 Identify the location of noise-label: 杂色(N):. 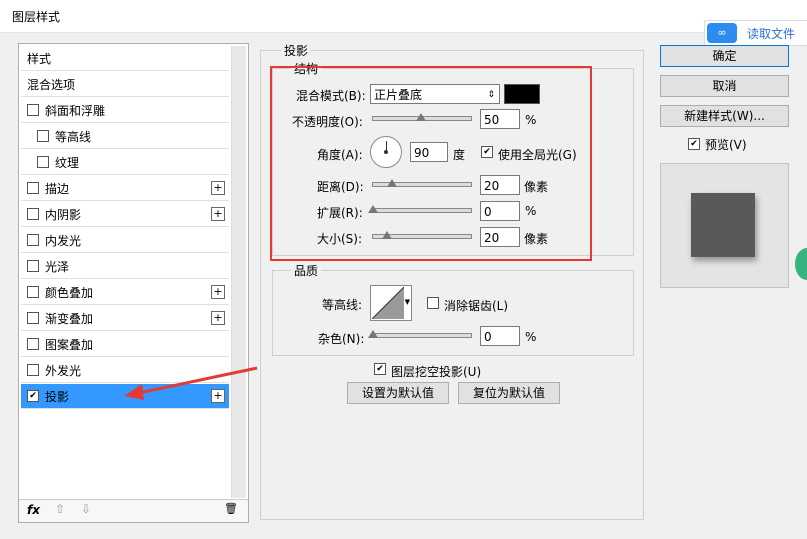
(341, 339).